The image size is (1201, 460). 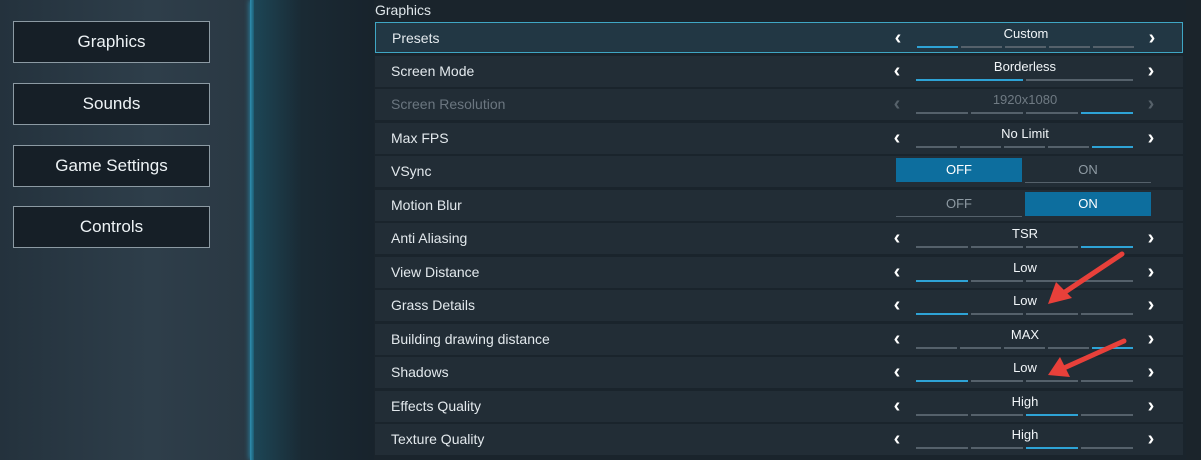 I want to click on nav-game-settings-label: Game Settings, so click(x=111, y=165).